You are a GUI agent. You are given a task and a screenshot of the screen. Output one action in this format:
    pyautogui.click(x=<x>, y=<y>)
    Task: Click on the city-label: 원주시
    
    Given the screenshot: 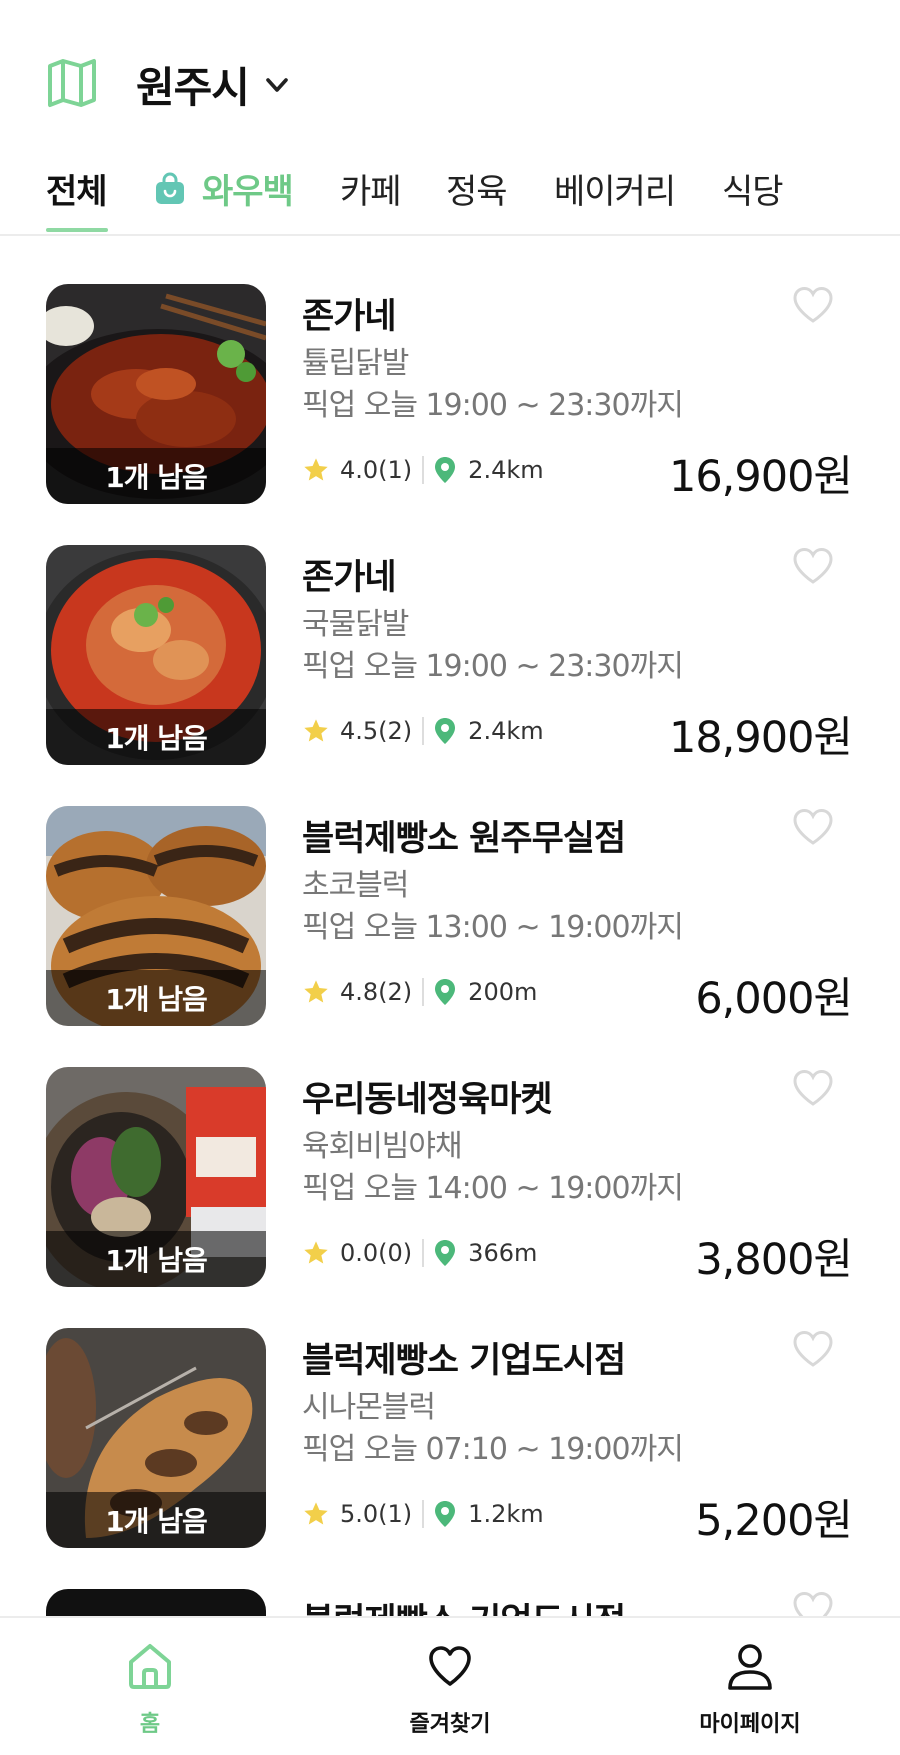 What is the action you would take?
    pyautogui.click(x=193, y=87)
    